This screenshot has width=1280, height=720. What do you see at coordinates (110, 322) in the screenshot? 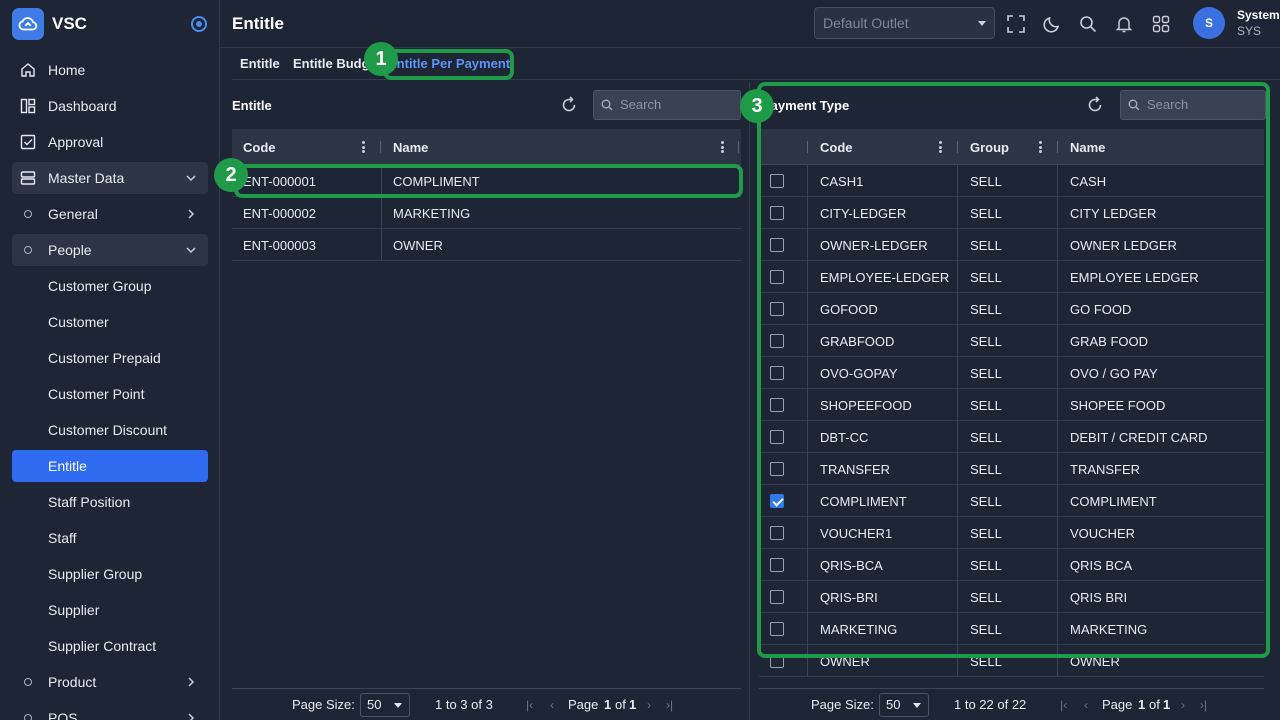
I see `sidebar-item-customer: Customer` at bounding box center [110, 322].